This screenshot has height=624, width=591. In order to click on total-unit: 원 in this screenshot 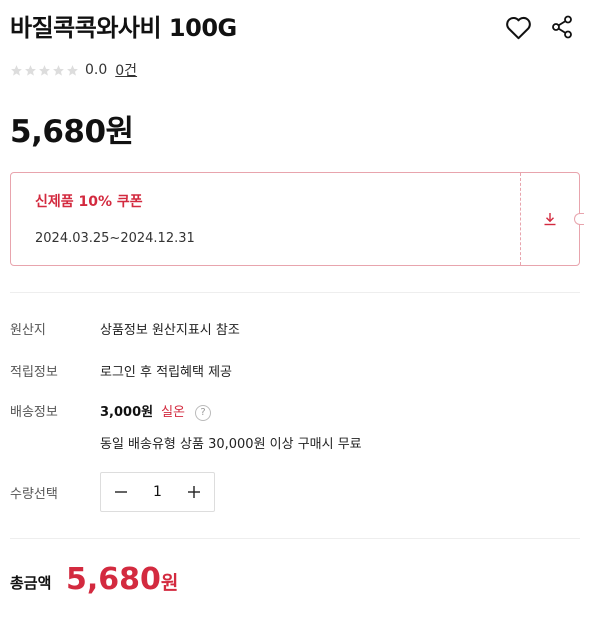, I will do `click(169, 583)`.